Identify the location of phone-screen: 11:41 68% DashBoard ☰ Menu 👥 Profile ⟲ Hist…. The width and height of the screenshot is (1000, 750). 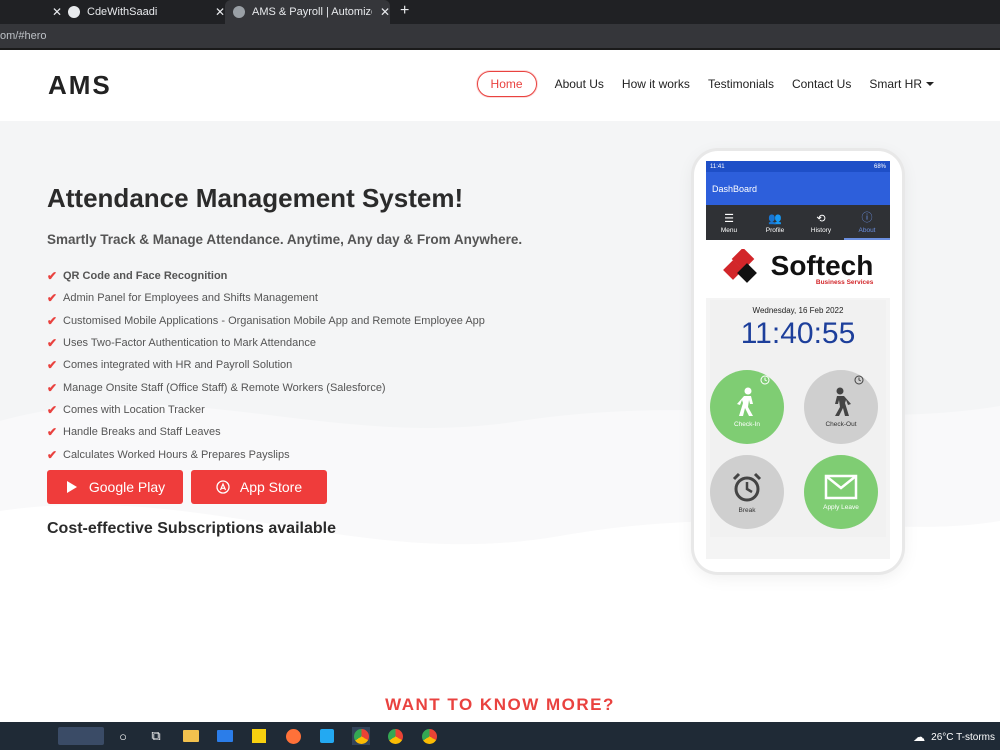
(798, 360).